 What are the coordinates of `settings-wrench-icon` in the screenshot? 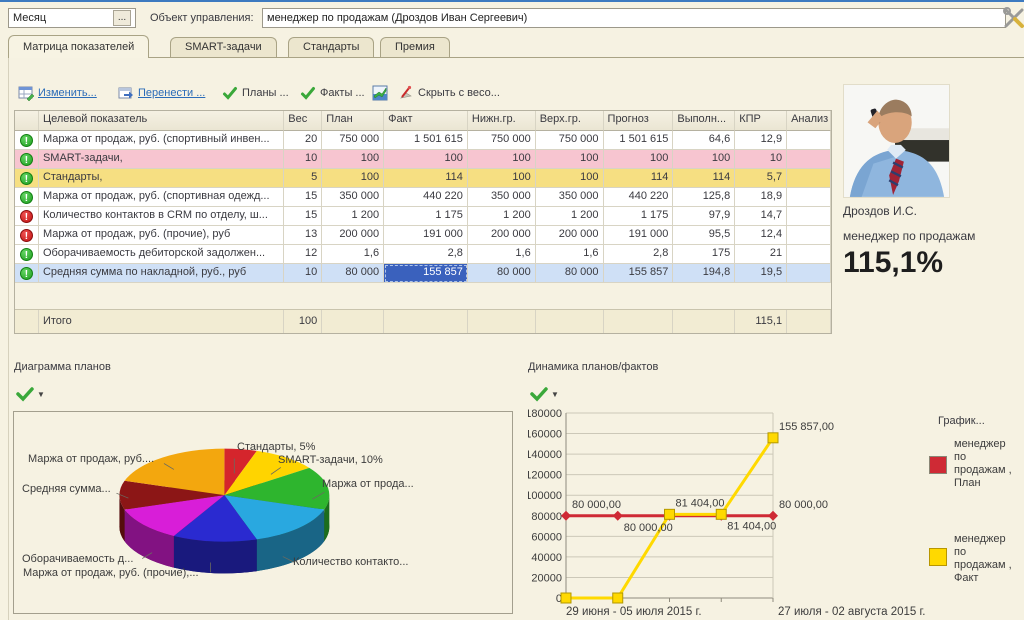 It's located at (1013, 18).